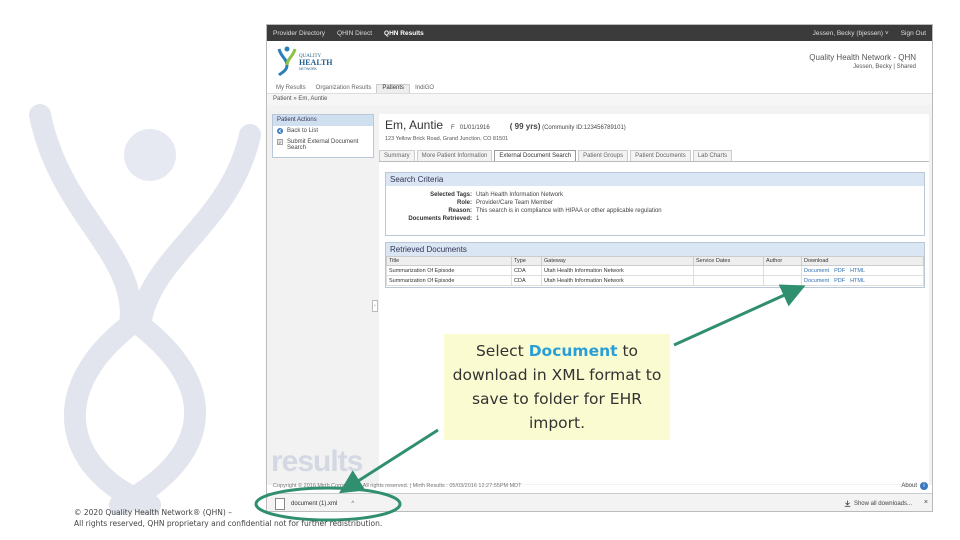 The image size is (960, 540). I want to click on document-search-icon, so click(280, 141).